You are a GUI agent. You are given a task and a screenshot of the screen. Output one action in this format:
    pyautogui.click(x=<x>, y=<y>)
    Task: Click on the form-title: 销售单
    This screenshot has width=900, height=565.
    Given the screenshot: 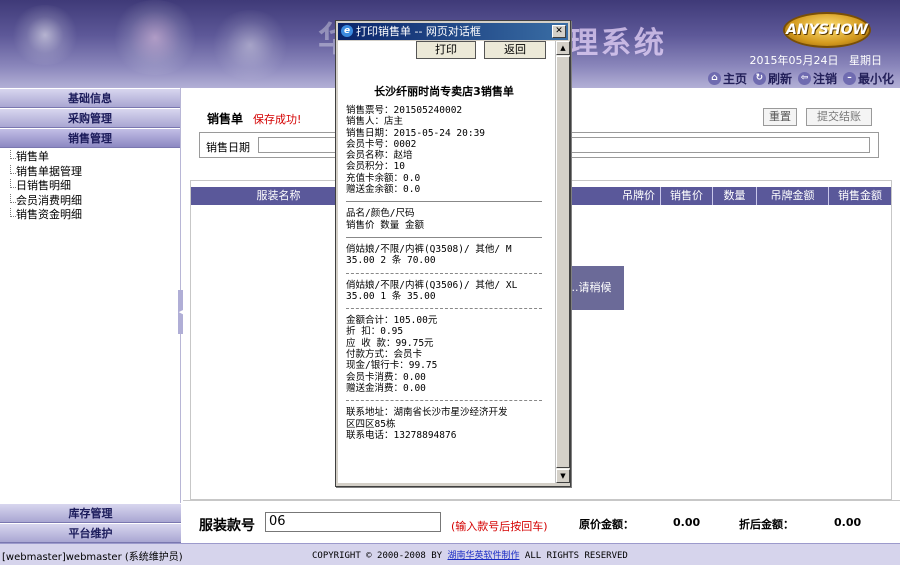 What is the action you would take?
    pyautogui.click(x=225, y=119)
    